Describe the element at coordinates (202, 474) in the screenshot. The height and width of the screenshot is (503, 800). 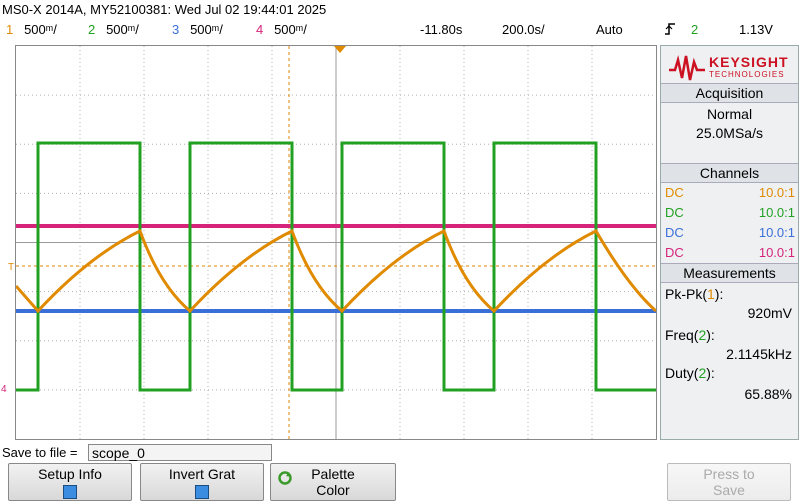
I see `invert-grat-label: Invert Grat` at that location.